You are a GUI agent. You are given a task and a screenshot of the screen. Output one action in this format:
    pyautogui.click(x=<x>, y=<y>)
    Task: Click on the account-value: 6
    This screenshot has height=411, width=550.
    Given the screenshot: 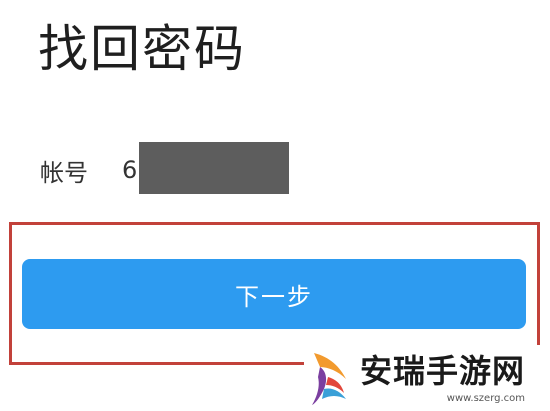 What is the action you would take?
    pyautogui.click(x=129, y=170)
    